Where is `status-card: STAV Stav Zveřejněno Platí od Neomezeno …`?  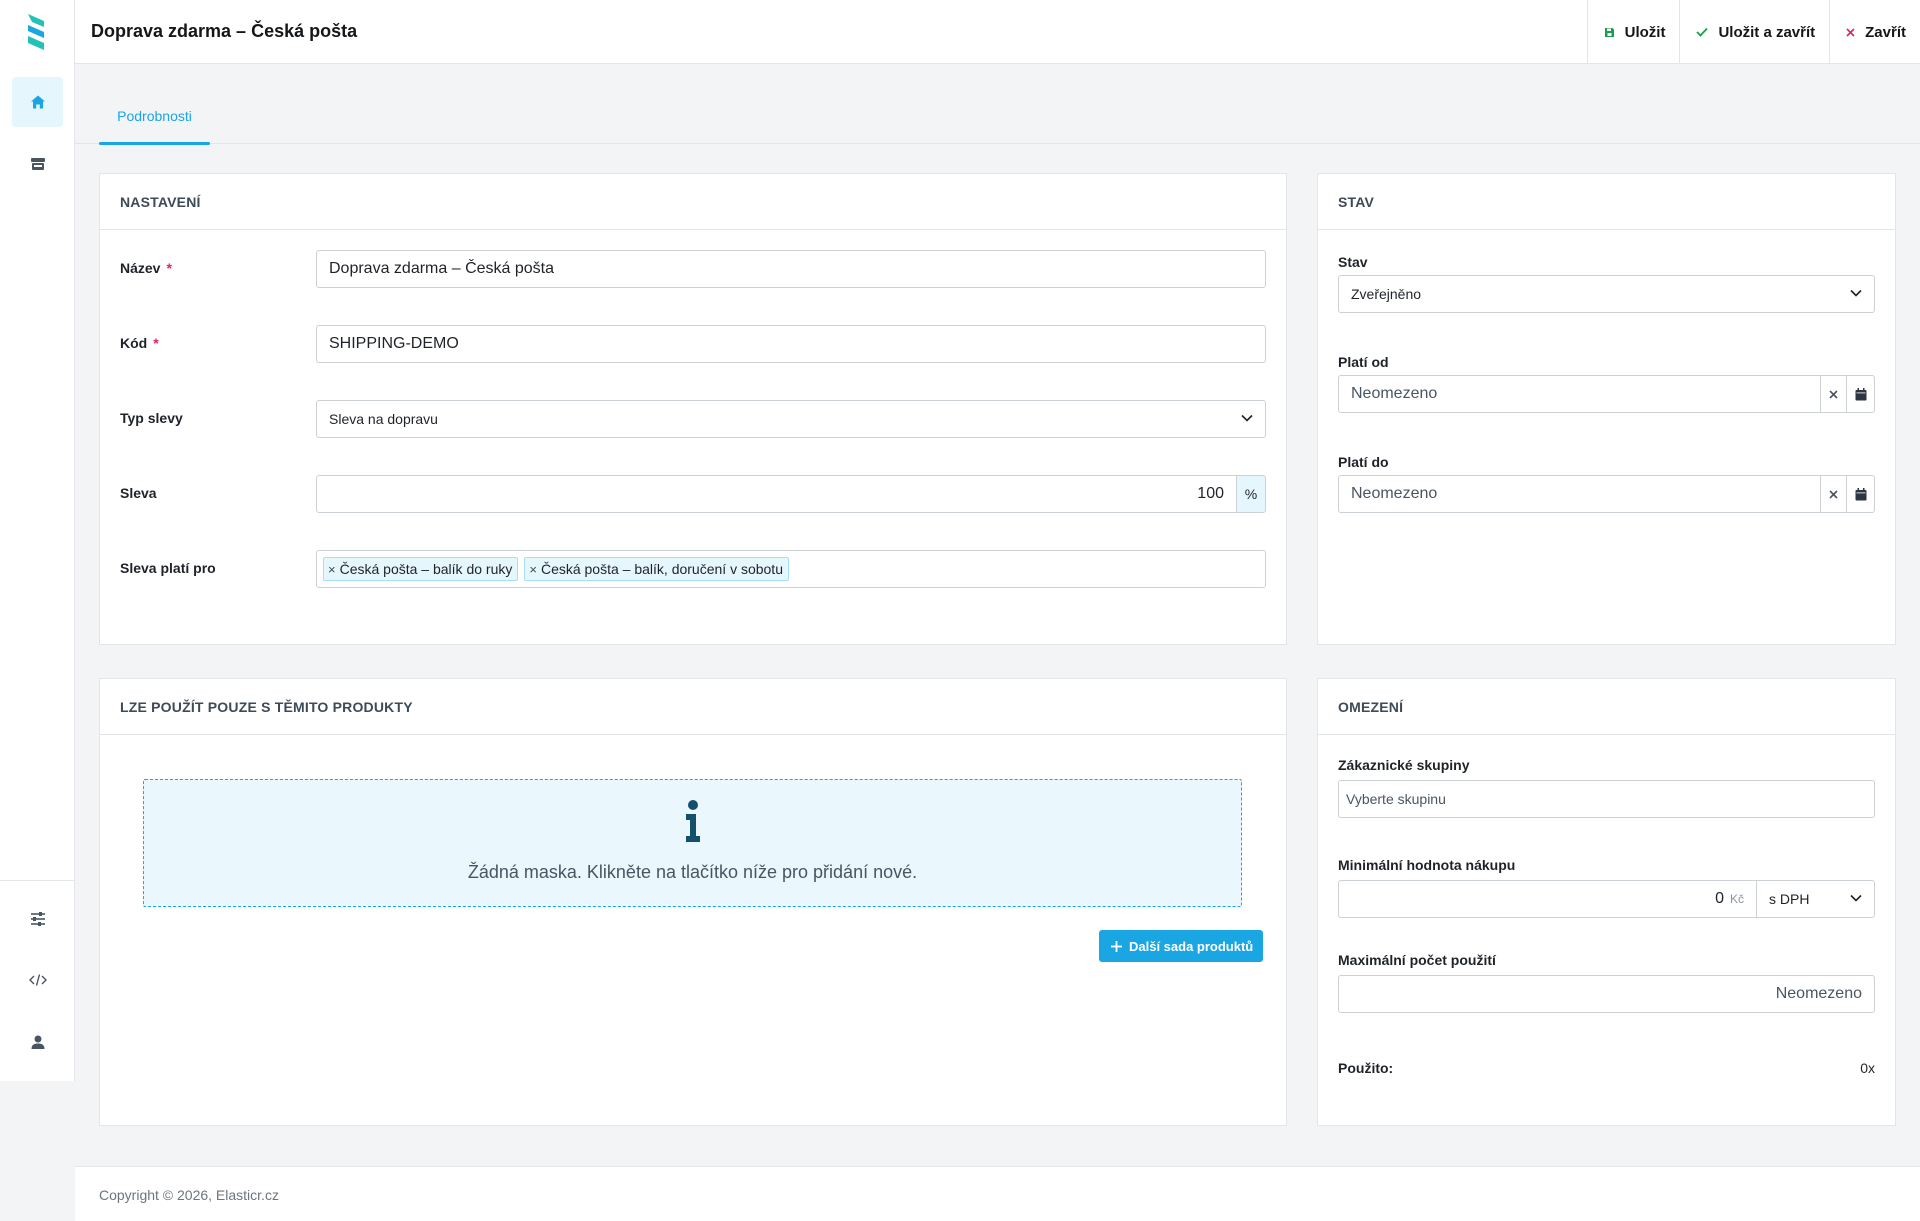 status-card: STAV Stav Zveřejněno Platí od Neomezeno … is located at coordinates (1606, 409).